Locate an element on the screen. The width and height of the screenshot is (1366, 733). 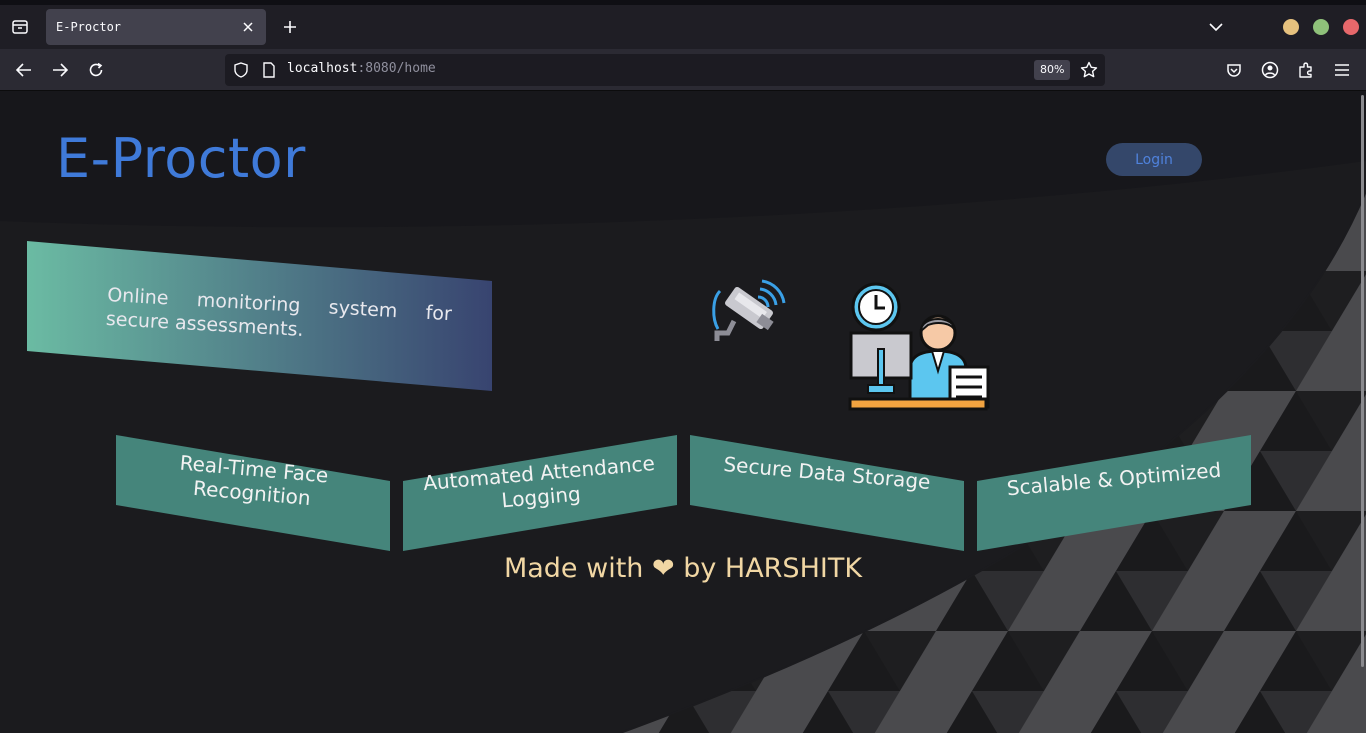
cctv-camera-icon is located at coordinates (749, 310).